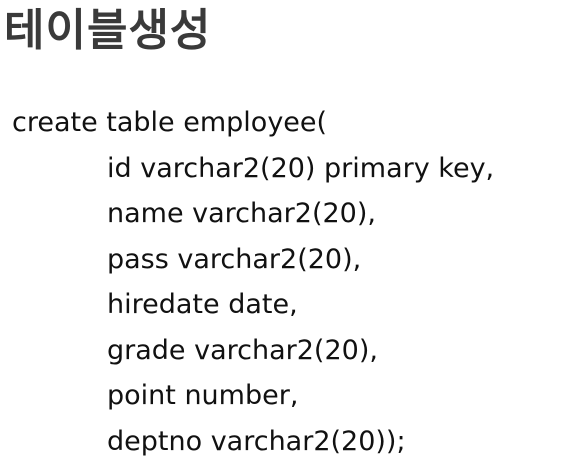 The width and height of the screenshot is (584, 465). What do you see at coordinates (203, 395) in the screenshot?
I see `code-line: point number,` at bounding box center [203, 395].